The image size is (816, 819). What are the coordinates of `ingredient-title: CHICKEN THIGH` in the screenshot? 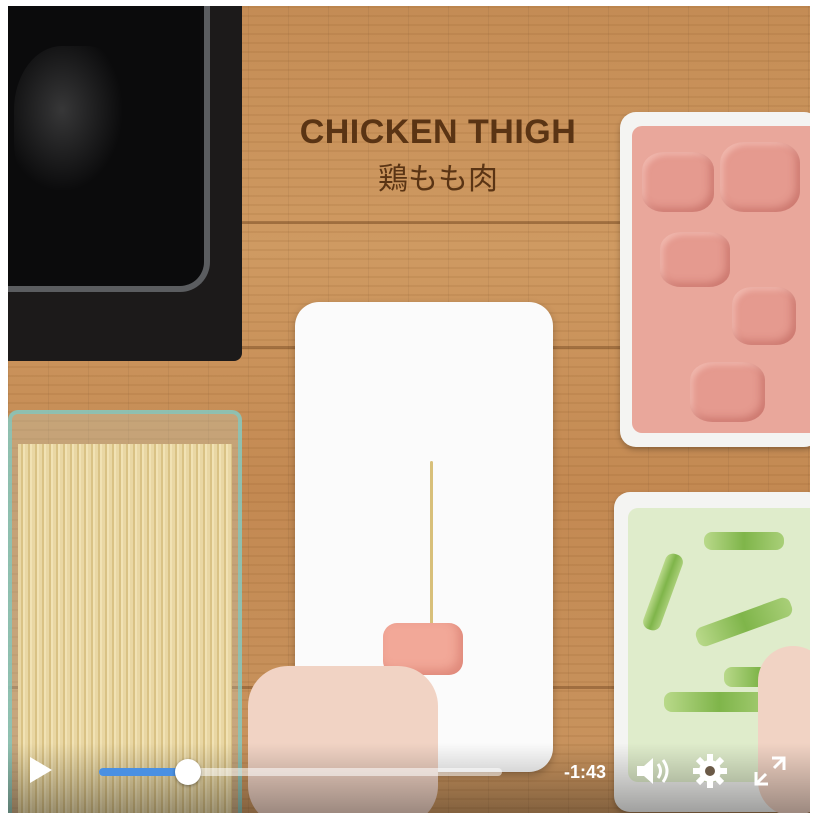 It's located at (438, 132).